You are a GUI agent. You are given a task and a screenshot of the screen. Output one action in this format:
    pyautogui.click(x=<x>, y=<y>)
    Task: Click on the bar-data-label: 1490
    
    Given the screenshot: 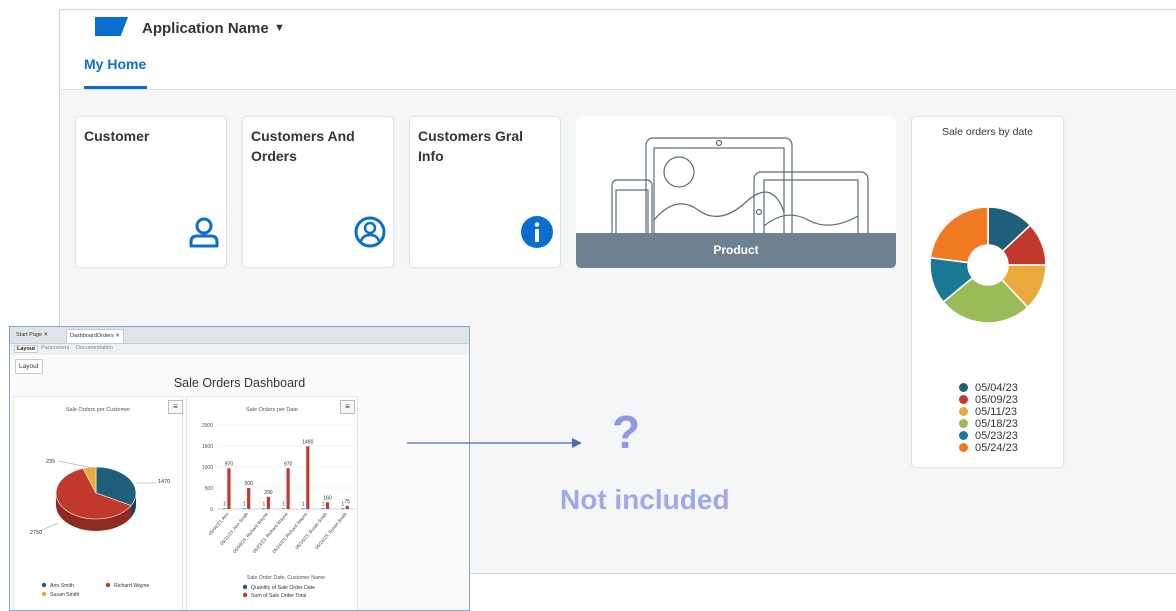 What is the action you would take?
    pyautogui.click(x=307, y=442)
    